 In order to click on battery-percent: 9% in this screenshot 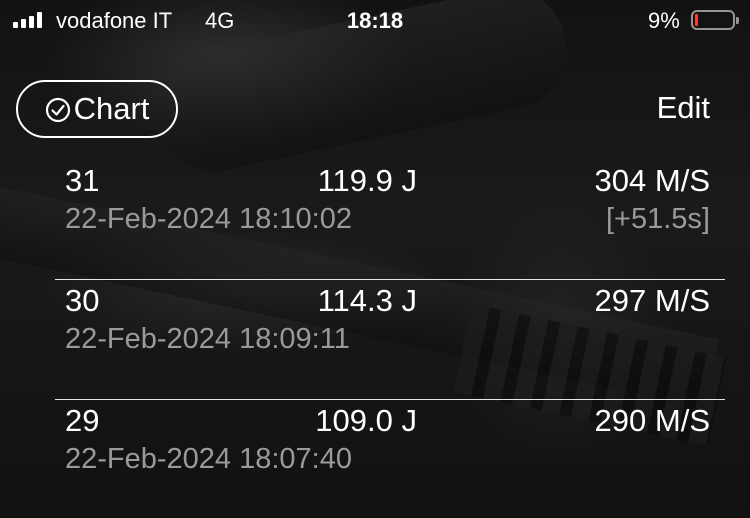, I will do `click(664, 20)`.